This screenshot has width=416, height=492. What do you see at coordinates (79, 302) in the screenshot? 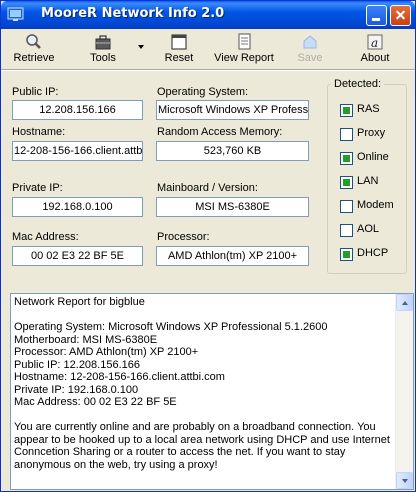
I see `report-heading: Network Report for bigblue` at bounding box center [79, 302].